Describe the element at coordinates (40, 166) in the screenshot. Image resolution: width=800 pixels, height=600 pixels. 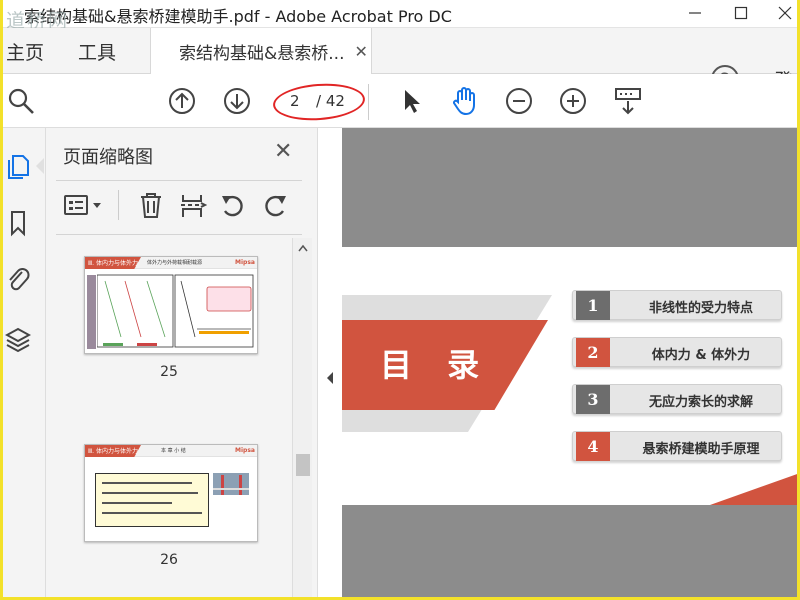
I see `active-indicator` at that location.